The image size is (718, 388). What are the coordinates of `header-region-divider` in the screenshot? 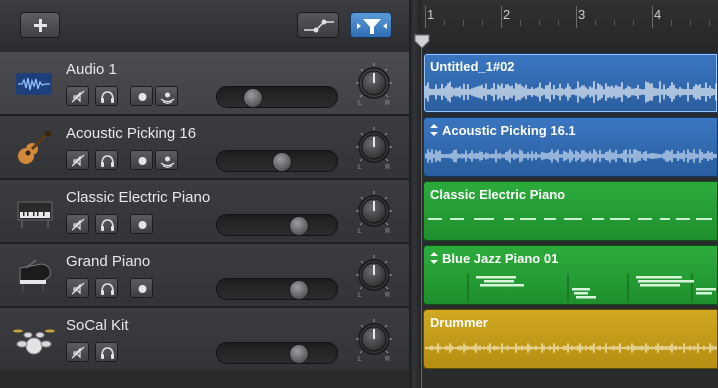 It's located at (415, 194).